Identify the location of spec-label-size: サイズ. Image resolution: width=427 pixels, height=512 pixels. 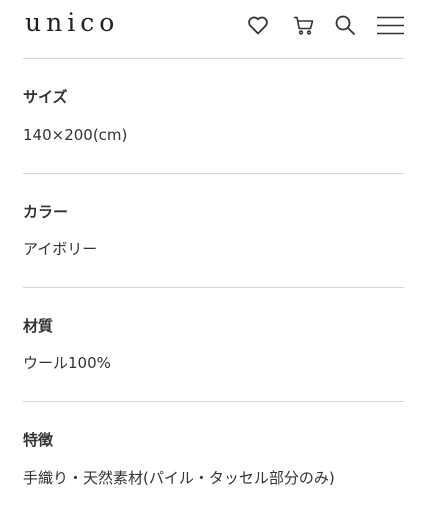
(45, 97).